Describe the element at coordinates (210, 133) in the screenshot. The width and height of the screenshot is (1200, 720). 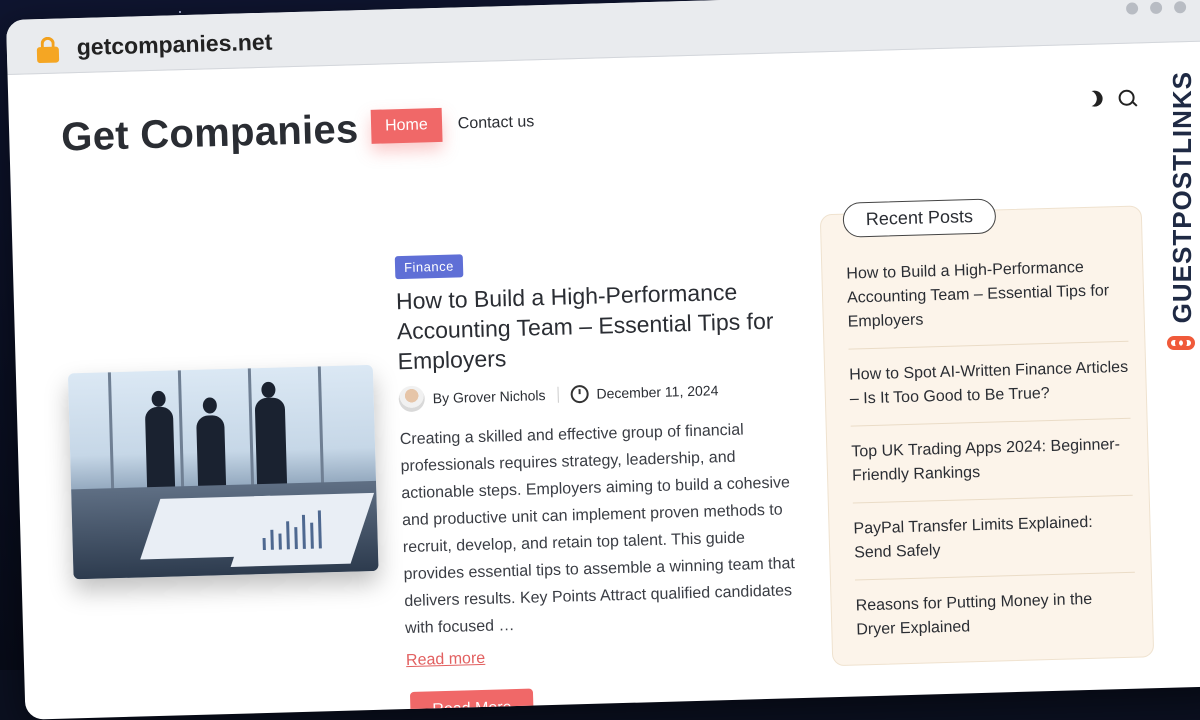
I see `site-logo: Get Companies` at that location.